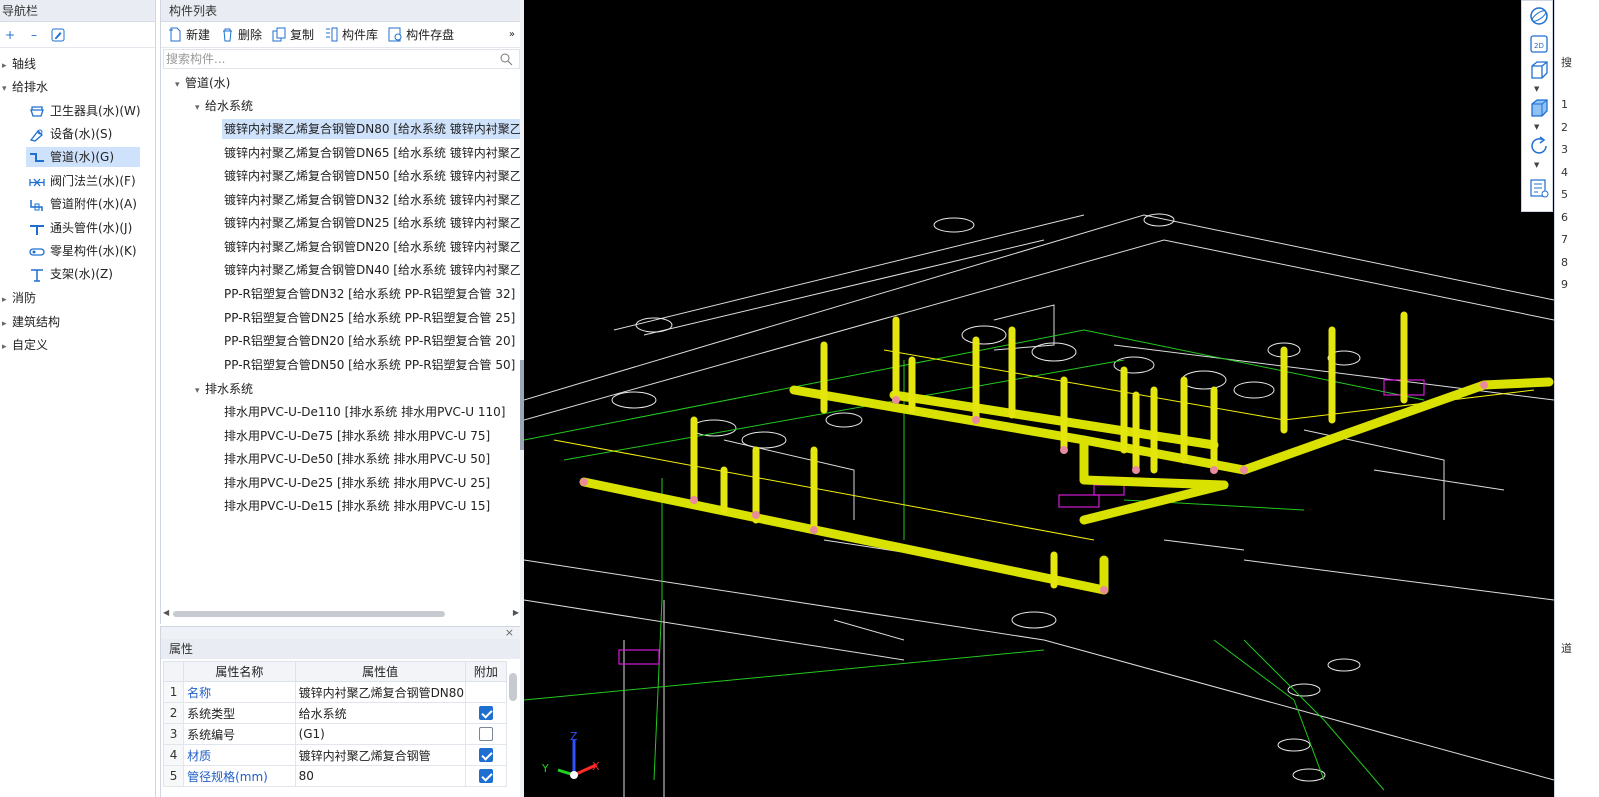 The height and width of the screenshot is (797, 1599). I want to click on sphere-view-icon, so click(1539, 16).